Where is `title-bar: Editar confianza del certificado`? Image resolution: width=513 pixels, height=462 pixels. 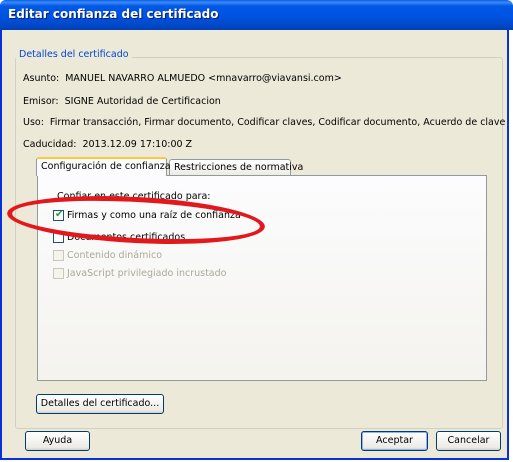
title-bar: Editar confianza del certificado is located at coordinates (256, 15).